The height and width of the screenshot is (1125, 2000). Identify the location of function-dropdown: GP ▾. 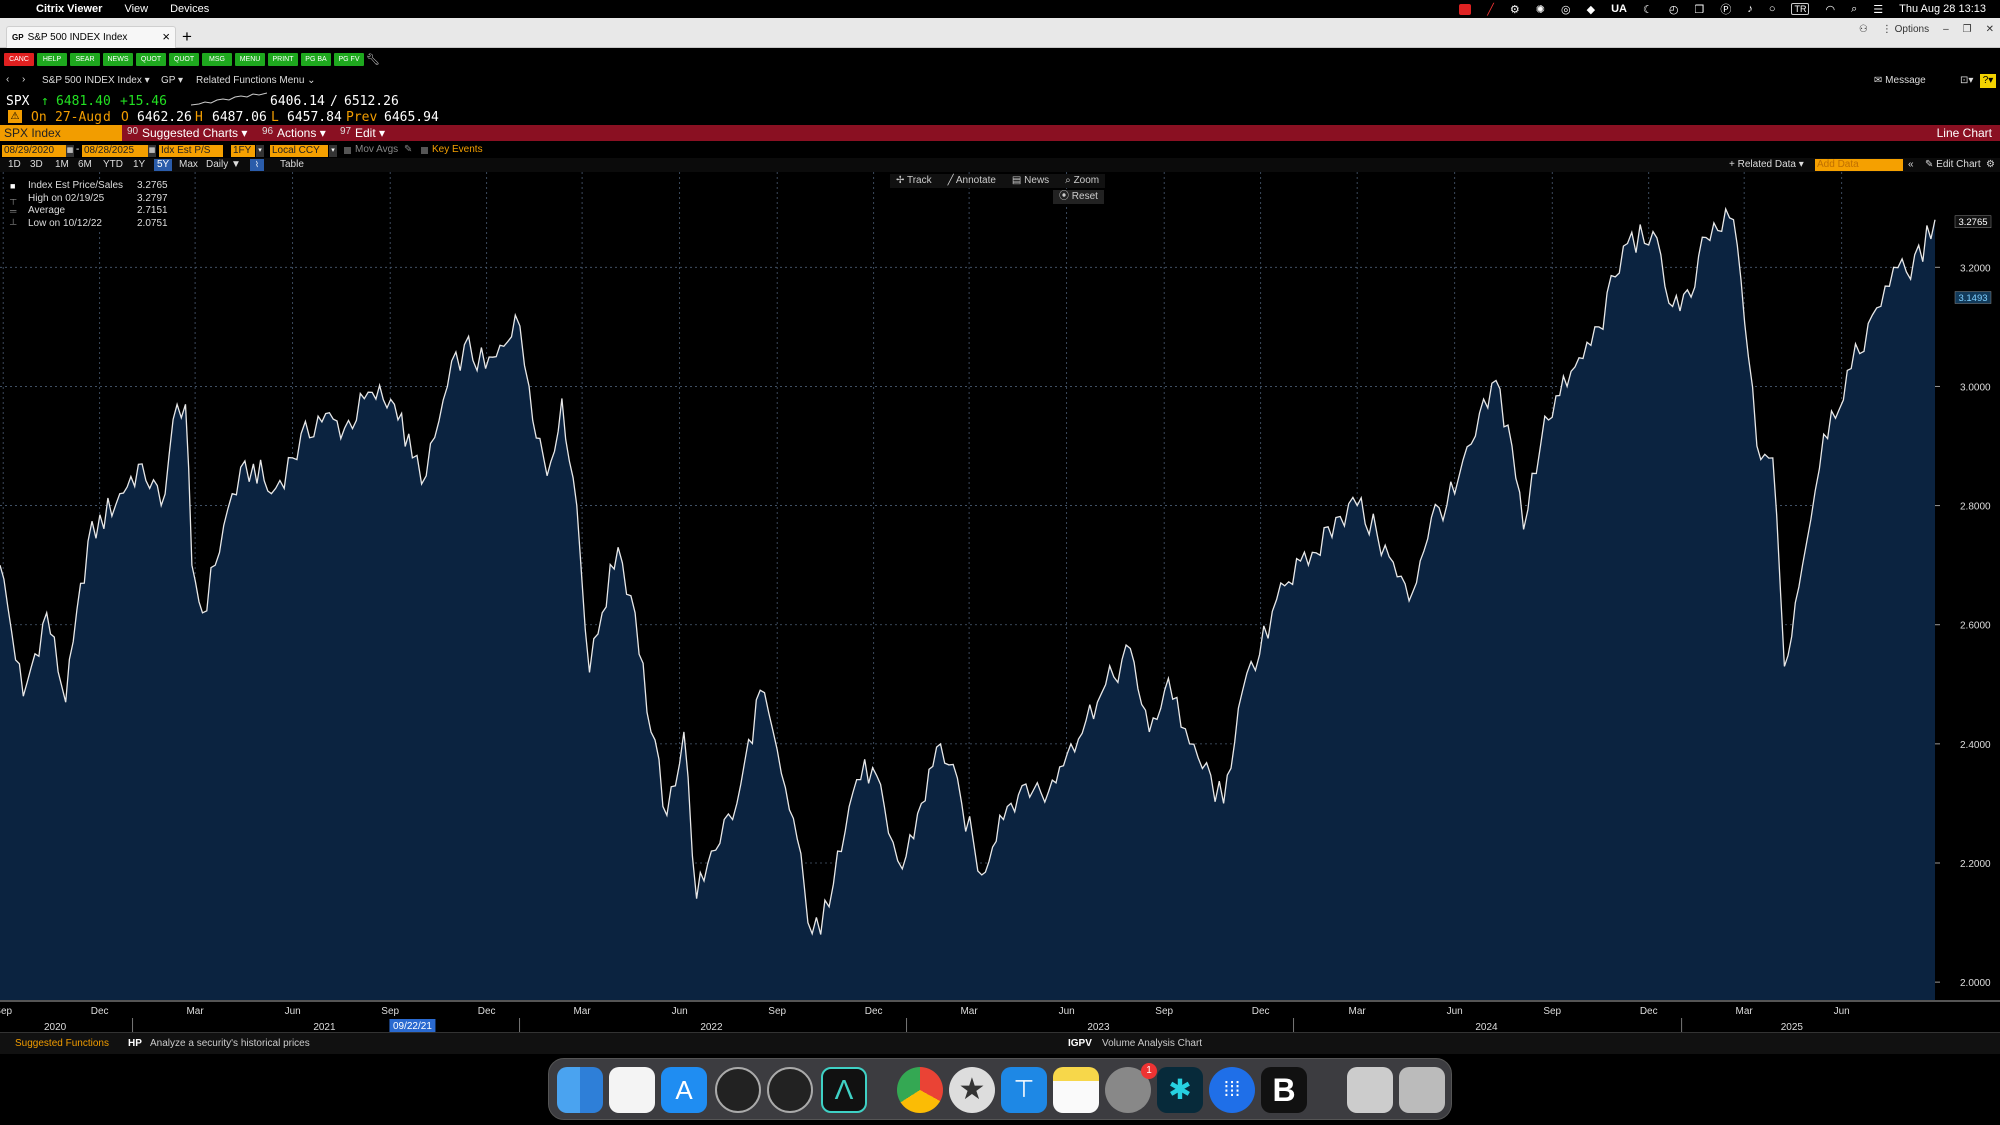
(172, 80).